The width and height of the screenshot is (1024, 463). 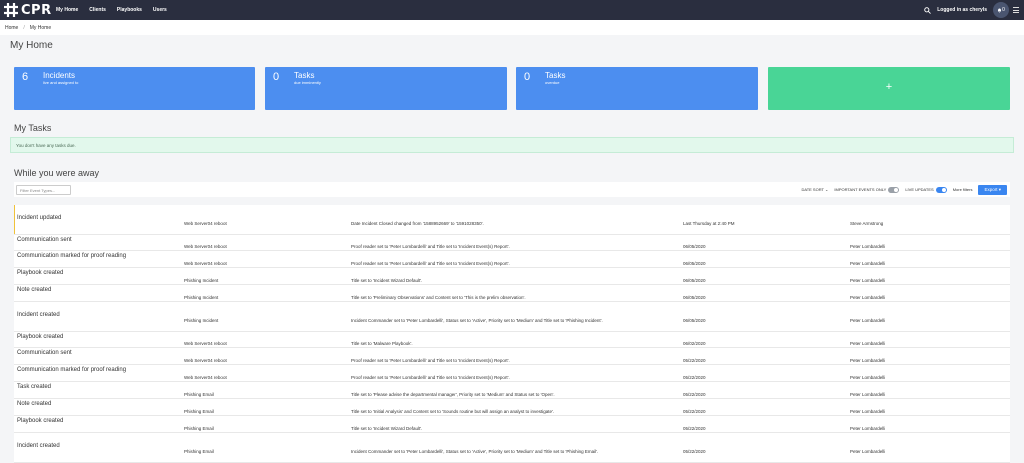 I want to click on card-subtitle: overdue, so click(x=552, y=82).